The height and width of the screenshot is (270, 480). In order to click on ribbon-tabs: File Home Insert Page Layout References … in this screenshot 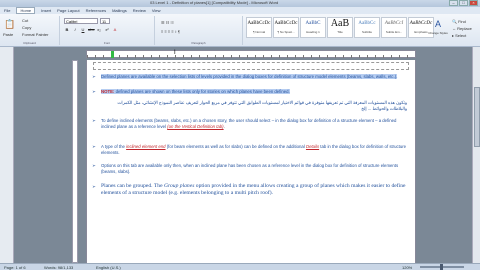, I will do `click(240, 10)`.